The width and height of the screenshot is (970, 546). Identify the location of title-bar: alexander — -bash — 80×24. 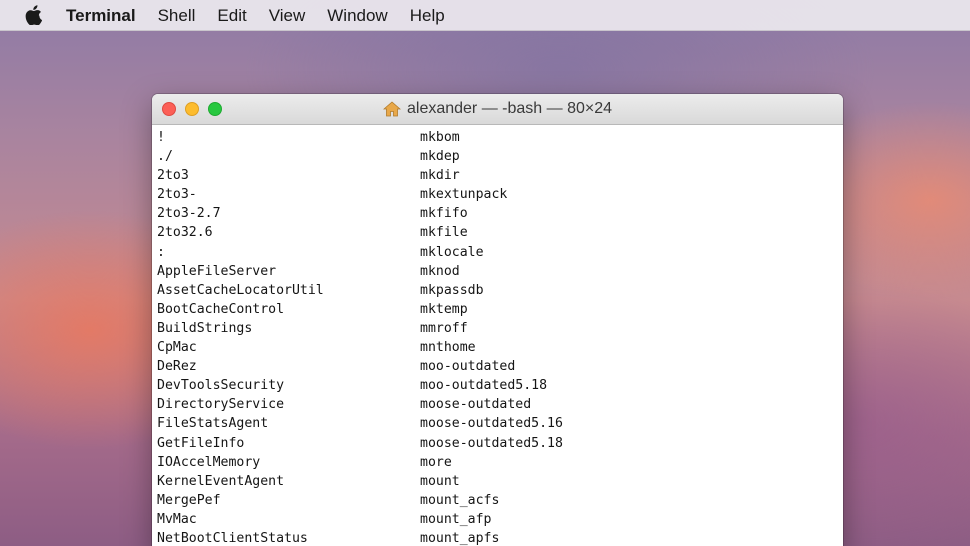
(497, 109).